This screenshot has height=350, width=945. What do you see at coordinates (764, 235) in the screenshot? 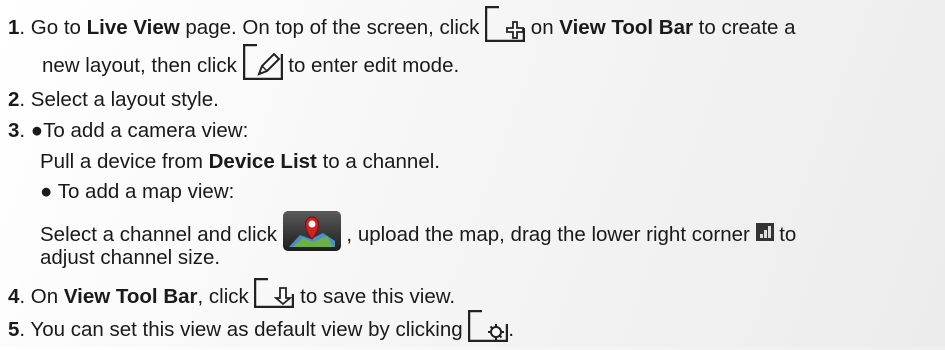
I see `resize-corner-icon` at bounding box center [764, 235].